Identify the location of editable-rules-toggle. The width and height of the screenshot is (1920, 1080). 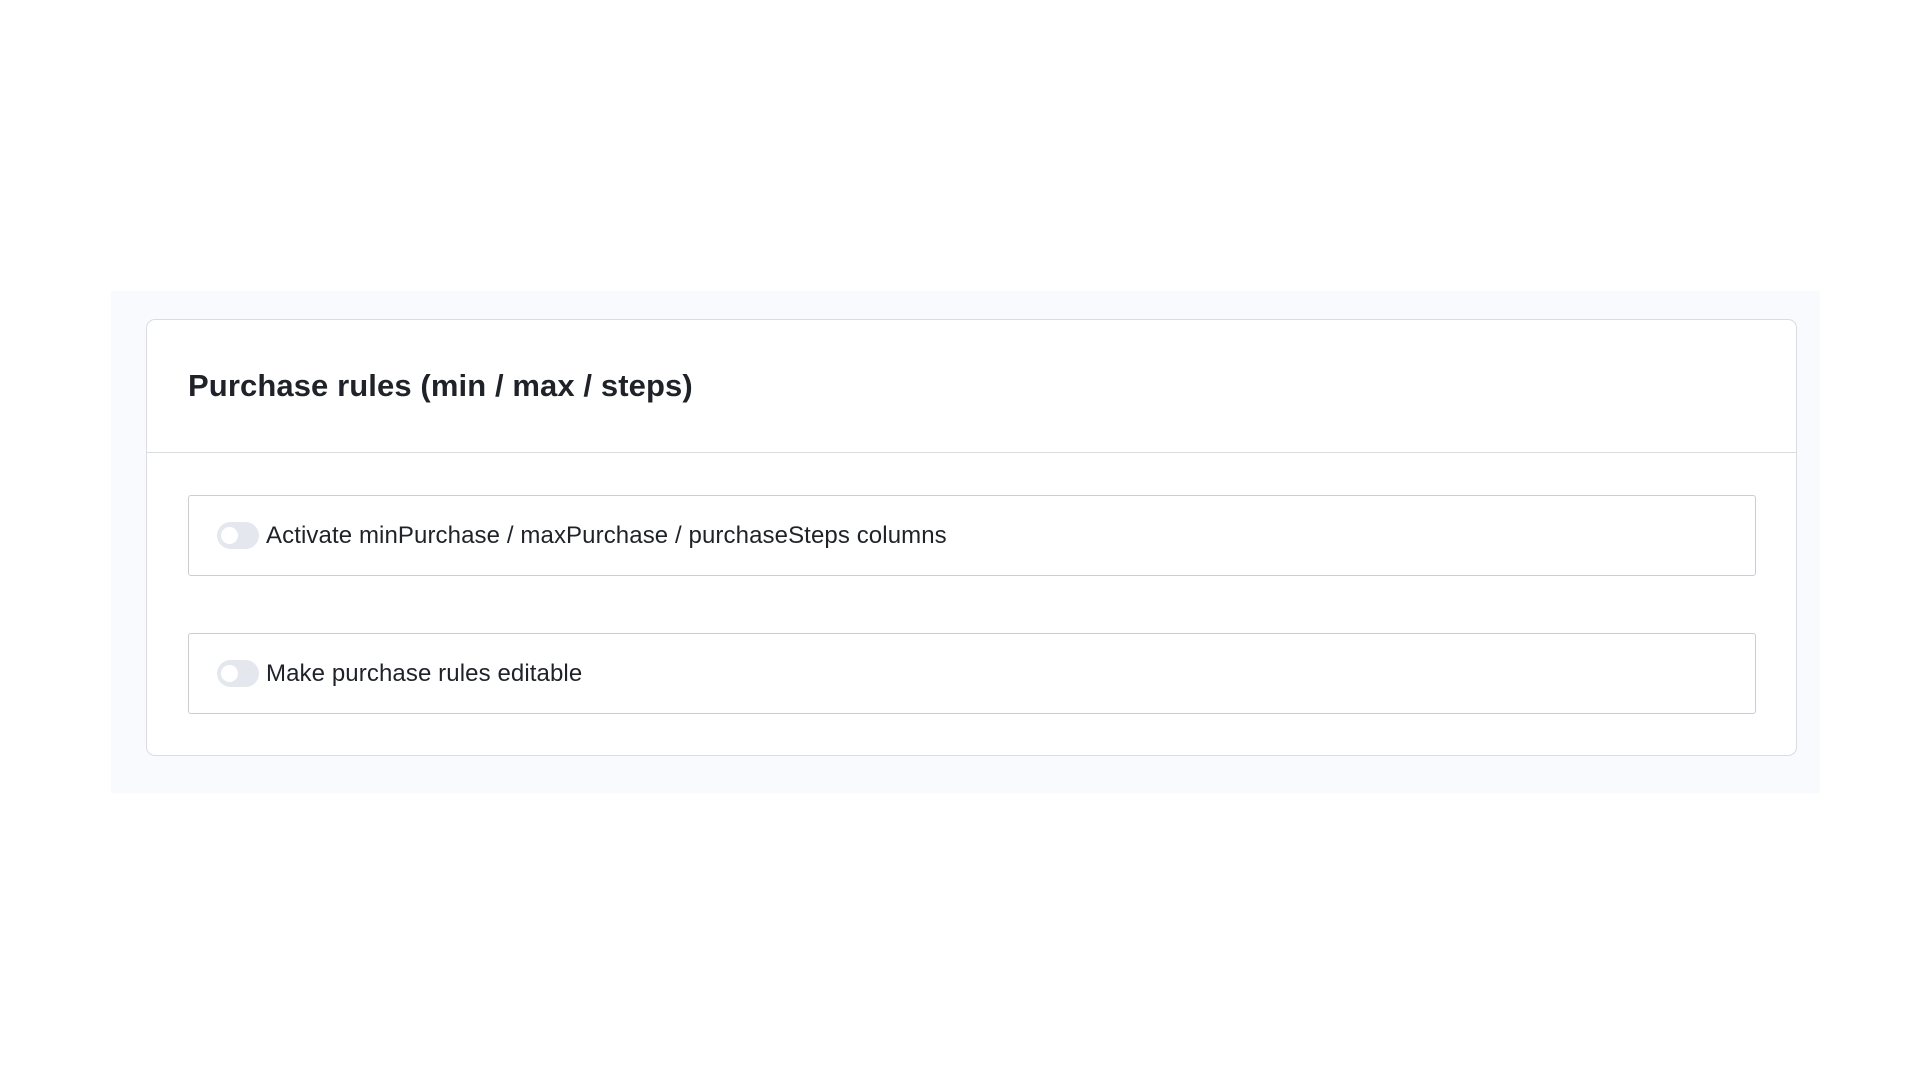
(238, 673).